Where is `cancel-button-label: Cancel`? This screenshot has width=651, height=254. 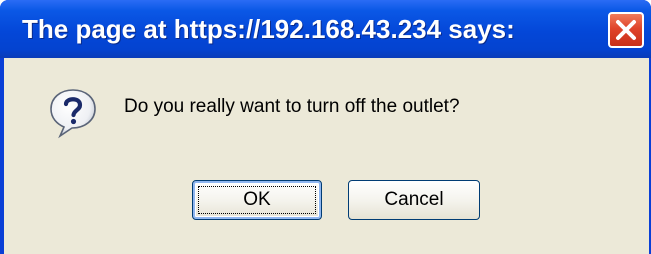
cancel-button-label: Cancel is located at coordinates (414, 199).